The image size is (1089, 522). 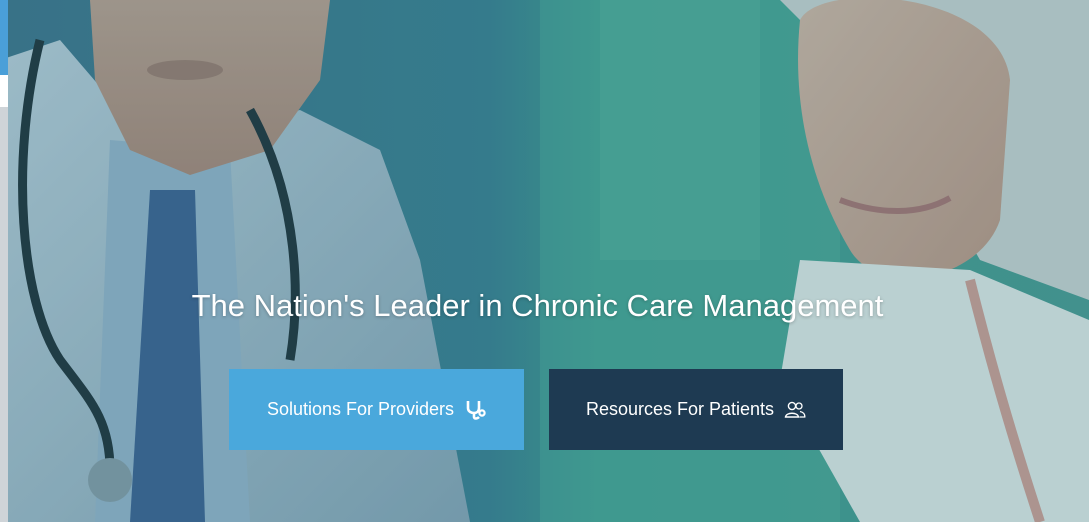 What do you see at coordinates (680, 409) in the screenshot?
I see `resources-for-patients-label: Resources For Patients` at bounding box center [680, 409].